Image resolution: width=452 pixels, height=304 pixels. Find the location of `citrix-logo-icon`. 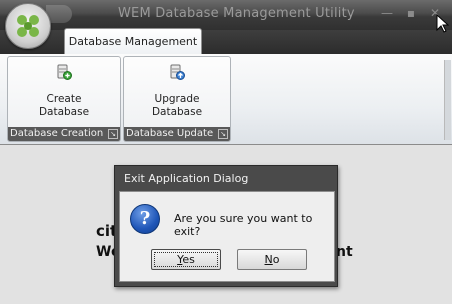

citrix-logo-icon is located at coordinates (28, 26).